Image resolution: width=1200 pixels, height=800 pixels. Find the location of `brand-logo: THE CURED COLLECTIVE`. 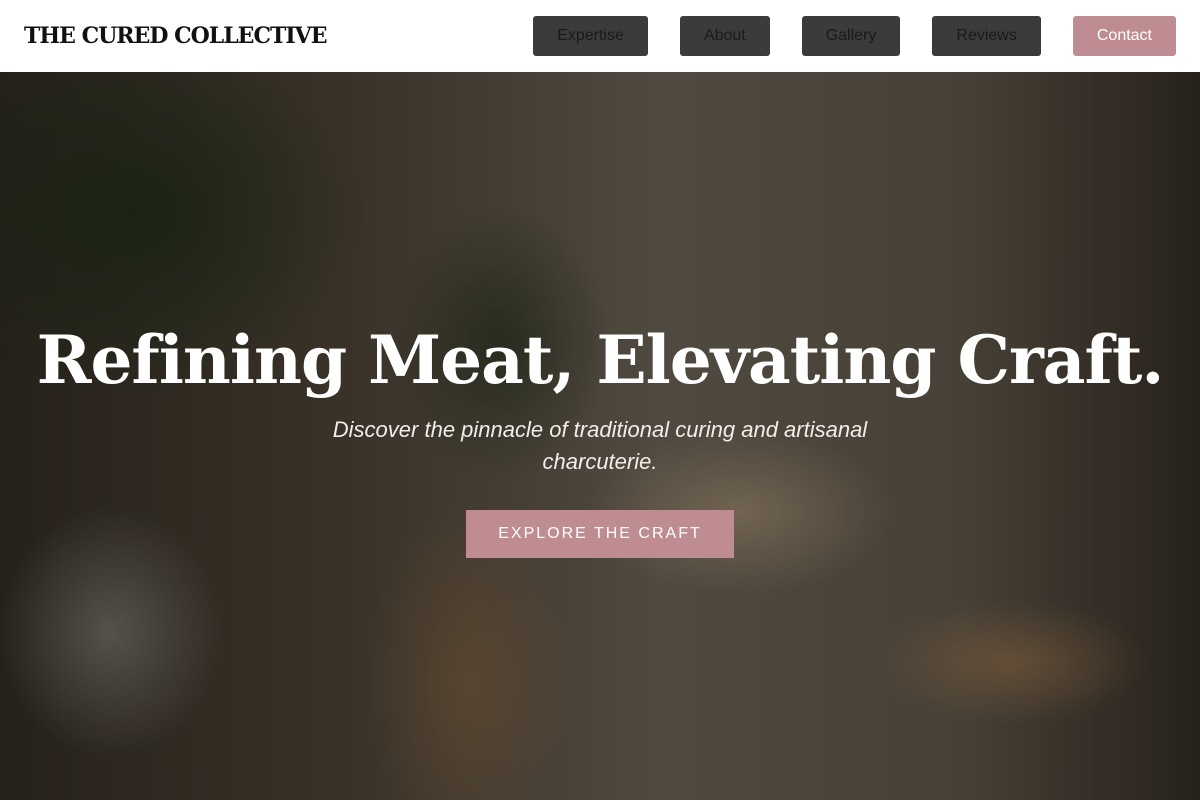

brand-logo: THE CURED COLLECTIVE is located at coordinates (175, 36).